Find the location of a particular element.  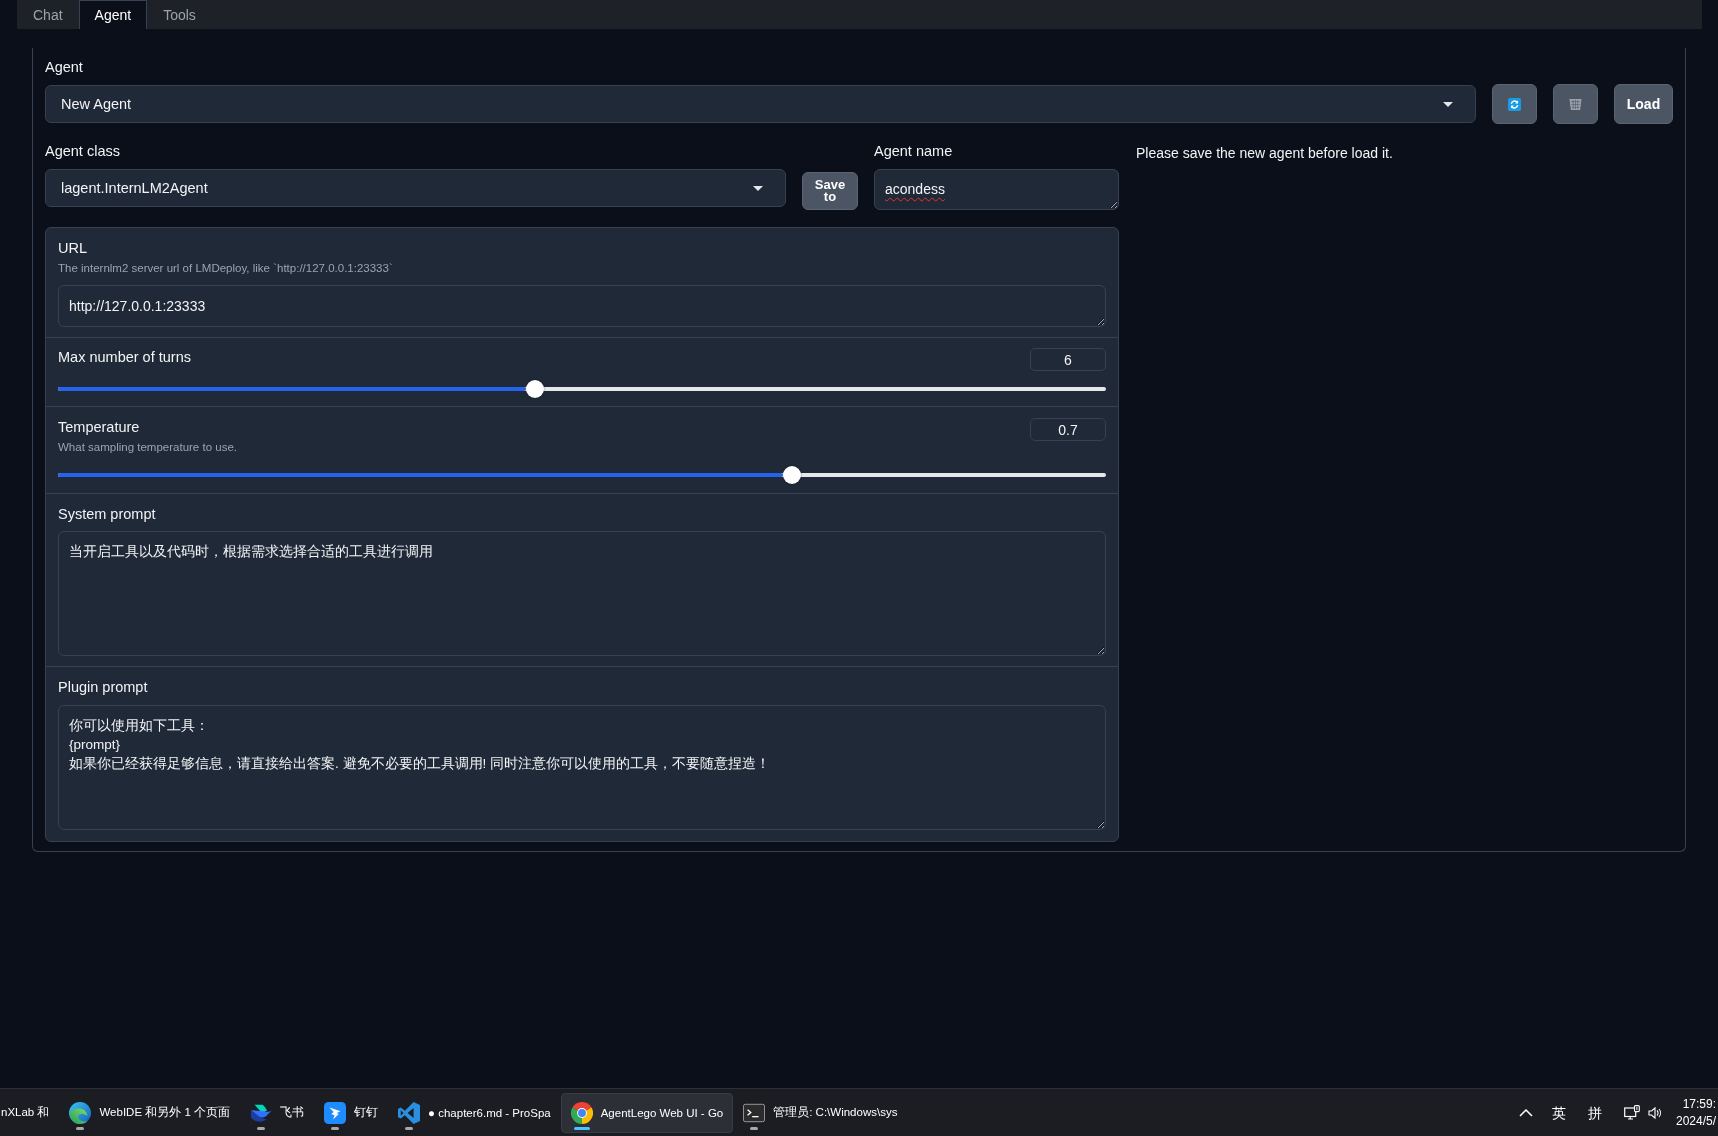

refresh-button is located at coordinates (1514, 104).